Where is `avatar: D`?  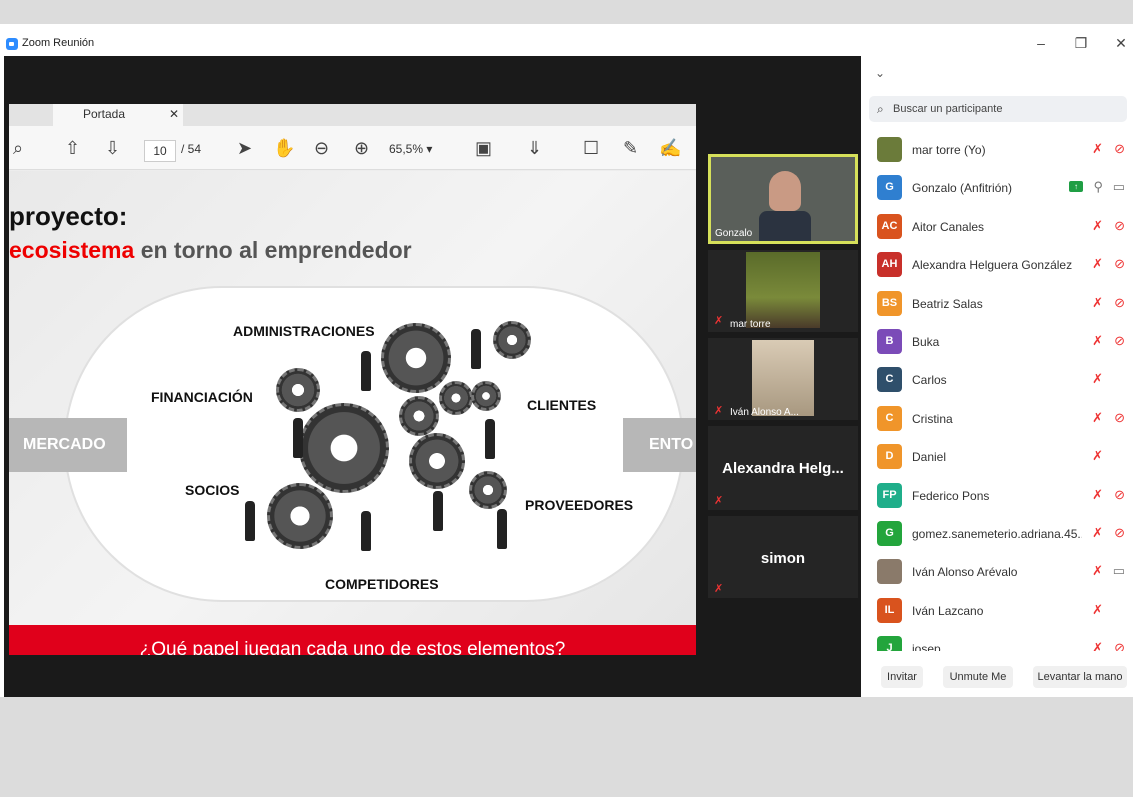
avatar: D is located at coordinates (889, 457).